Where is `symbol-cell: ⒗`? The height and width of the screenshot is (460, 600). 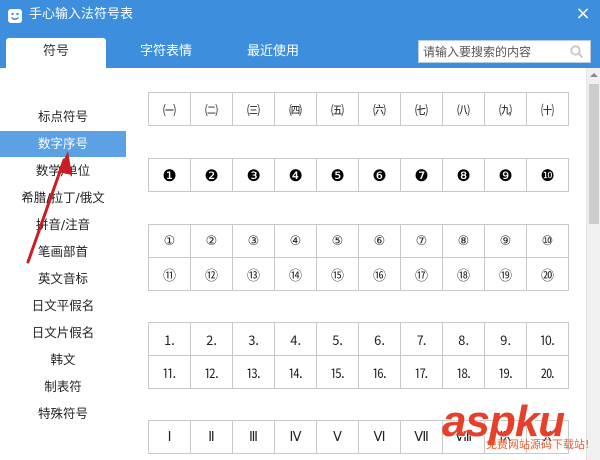 symbol-cell: ⒗ is located at coordinates (380, 372).